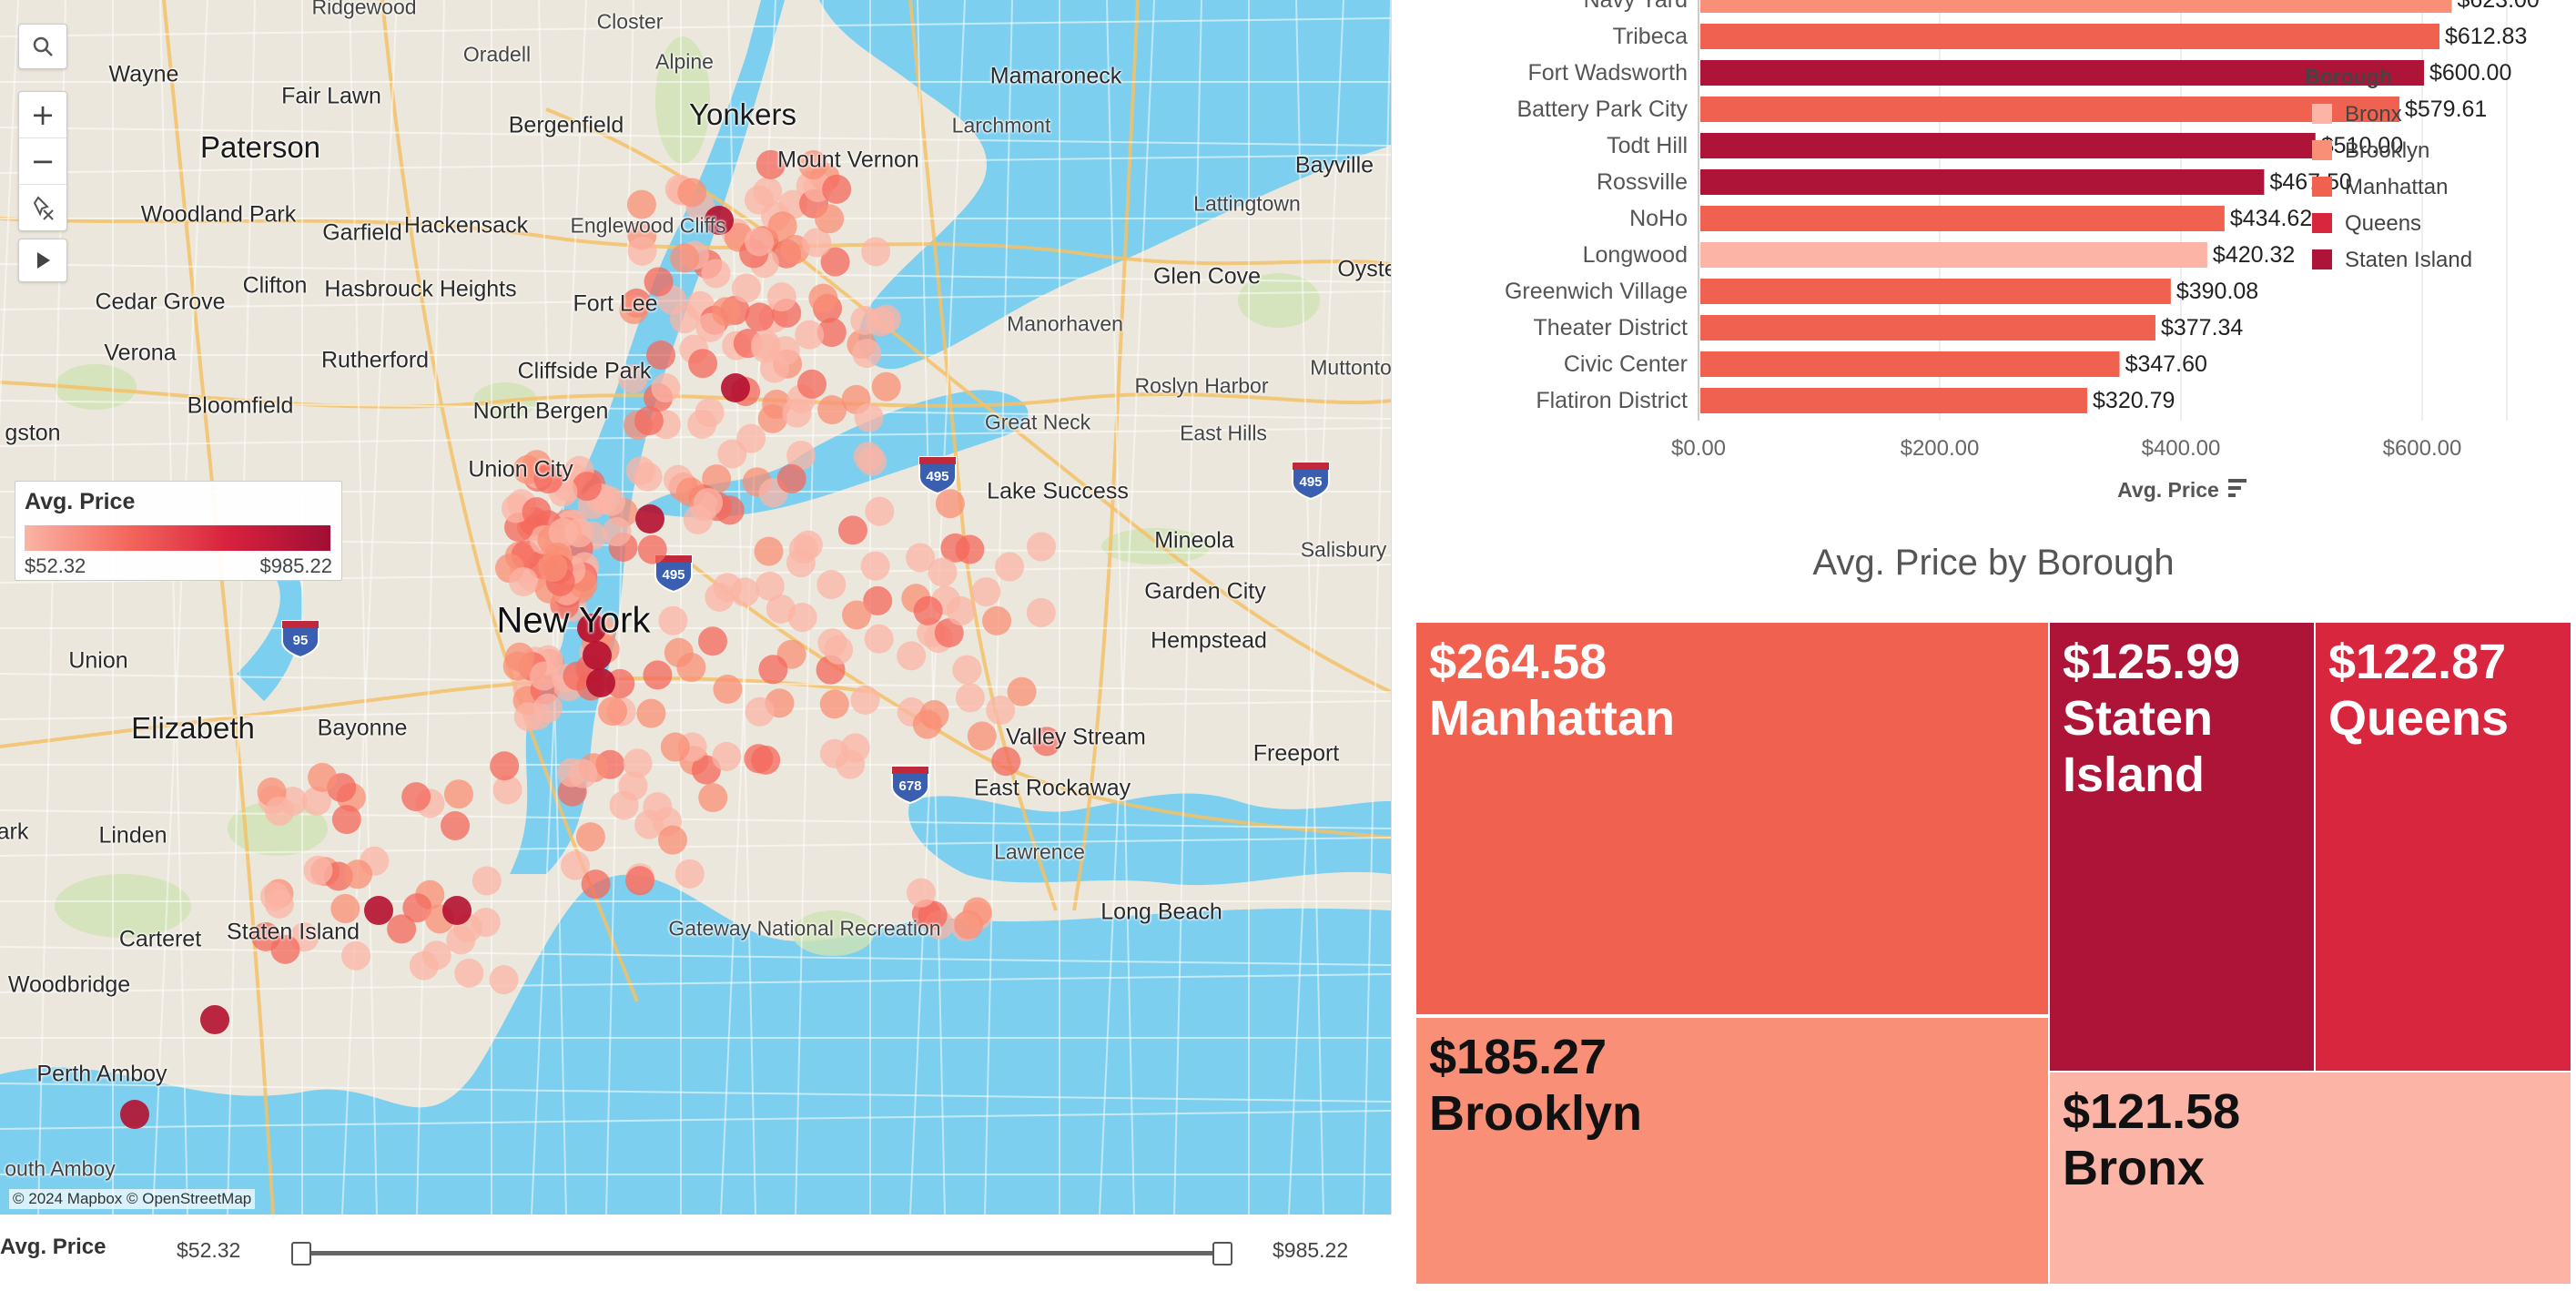 The image size is (2576, 1291). What do you see at coordinates (2237, 488) in the screenshot?
I see `sort-descending-icon` at bounding box center [2237, 488].